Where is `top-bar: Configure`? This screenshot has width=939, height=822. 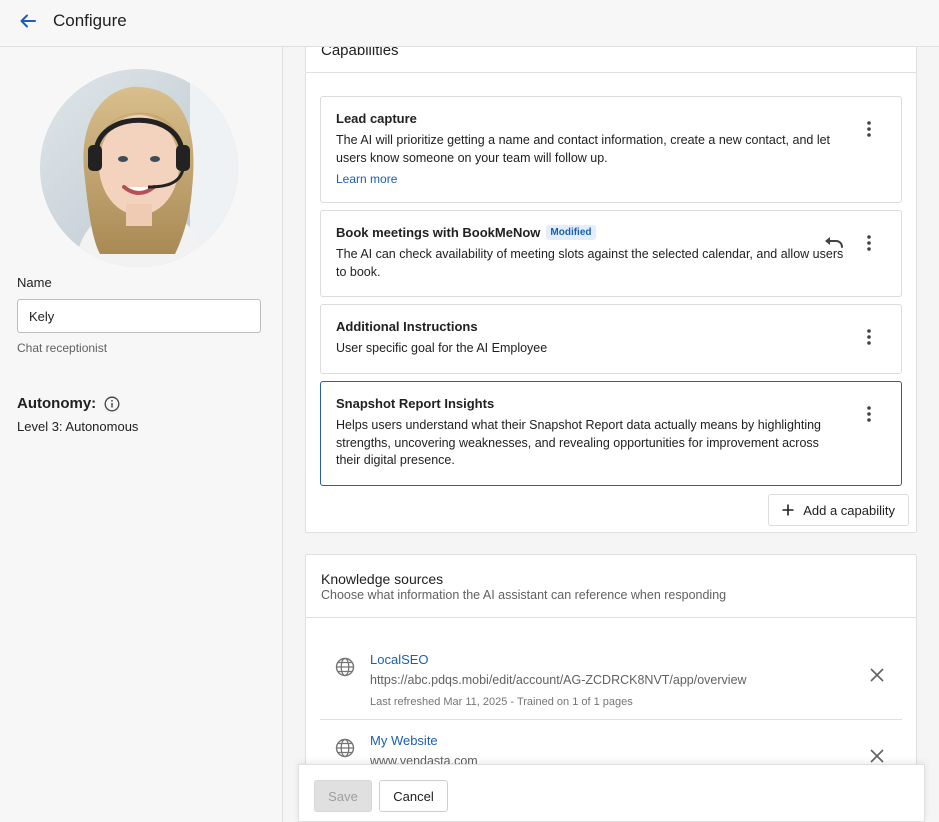
top-bar: Configure is located at coordinates (469, 23).